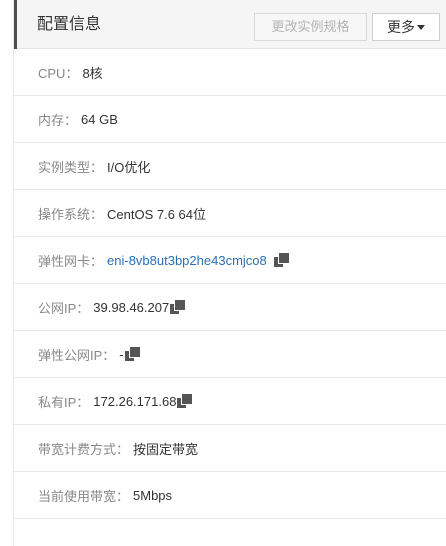  Describe the element at coordinates (157, 214) in the screenshot. I see `os-value: CentOS 7.6 64位` at that location.